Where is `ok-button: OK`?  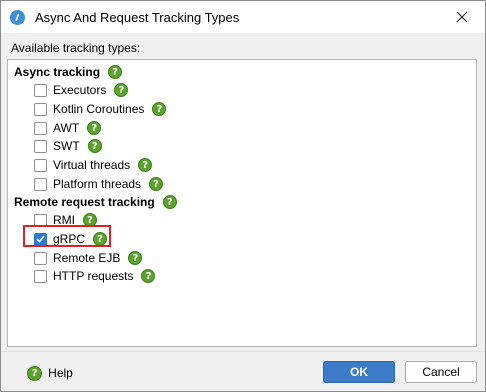
ok-button: OK is located at coordinates (359, 372).